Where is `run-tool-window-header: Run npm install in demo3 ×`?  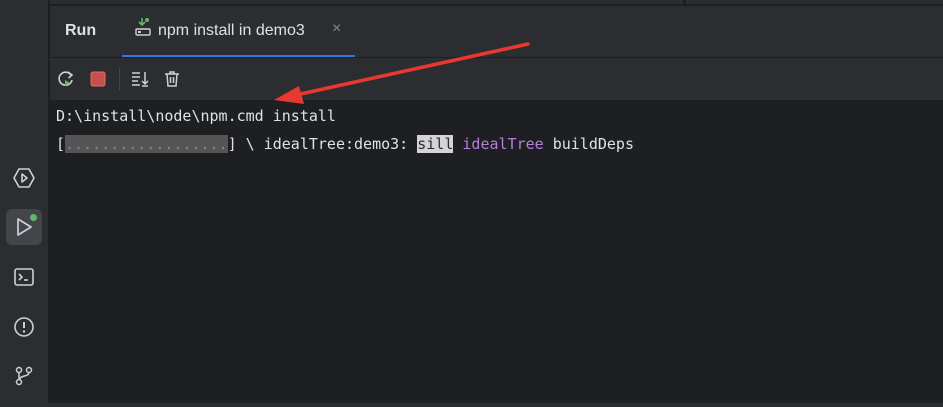
run-tool-window-header: Run npm install in demo3 × is located at coordinates (496, 32).